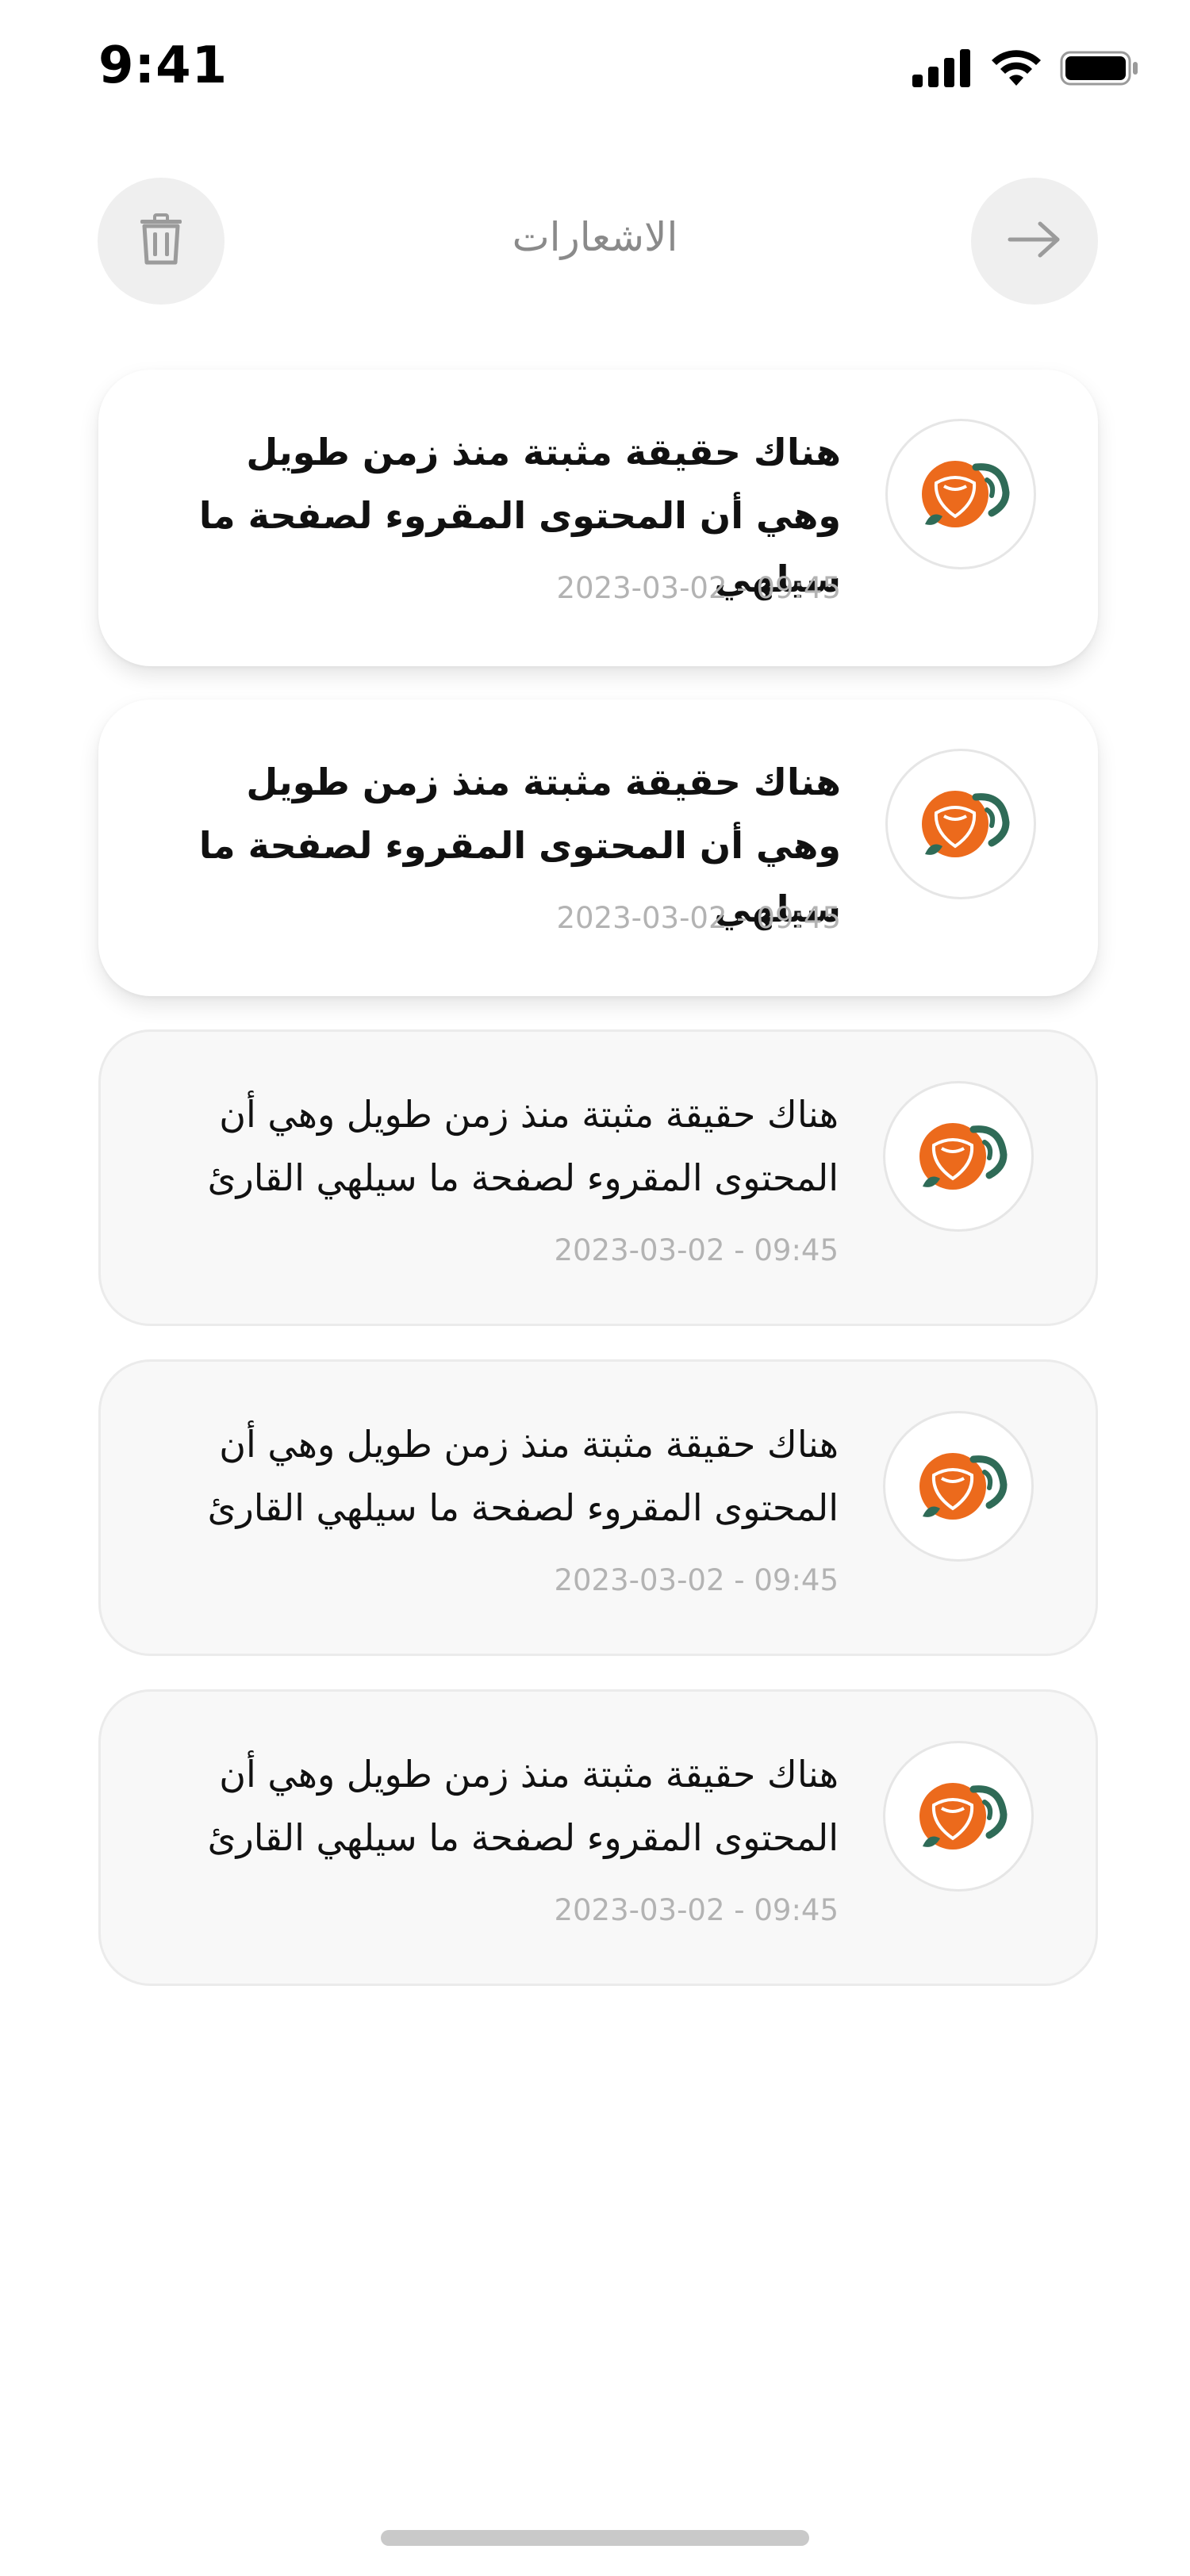 Image resolution: width=1190 pixels, height=2576 pixels. I want to click on header: الاشعارات, so click(595, 241).